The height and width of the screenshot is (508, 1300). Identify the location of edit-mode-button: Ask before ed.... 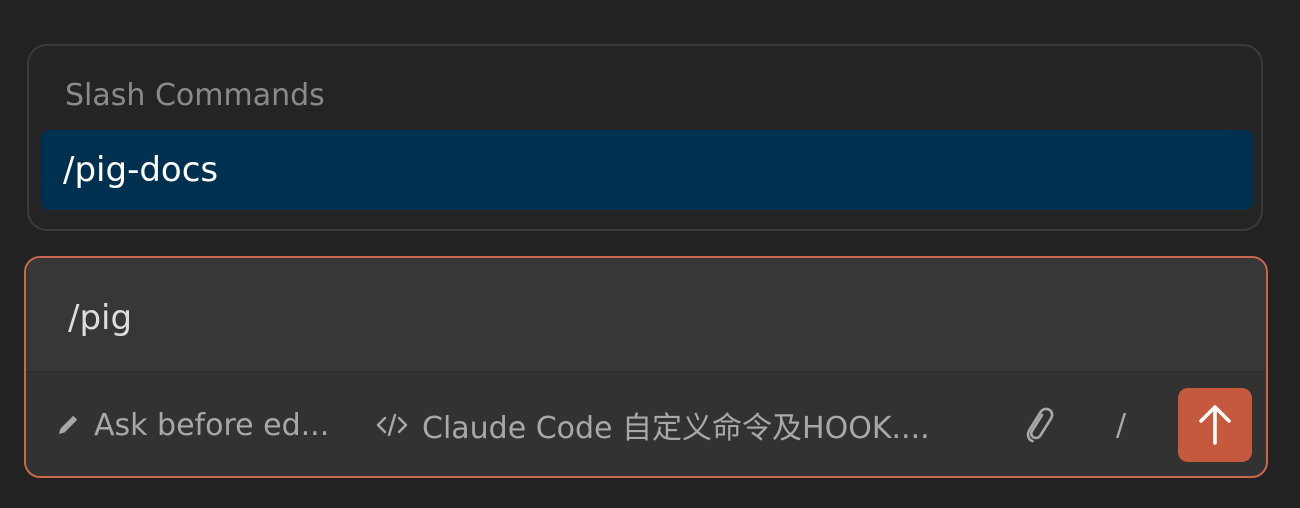
(193, 424).